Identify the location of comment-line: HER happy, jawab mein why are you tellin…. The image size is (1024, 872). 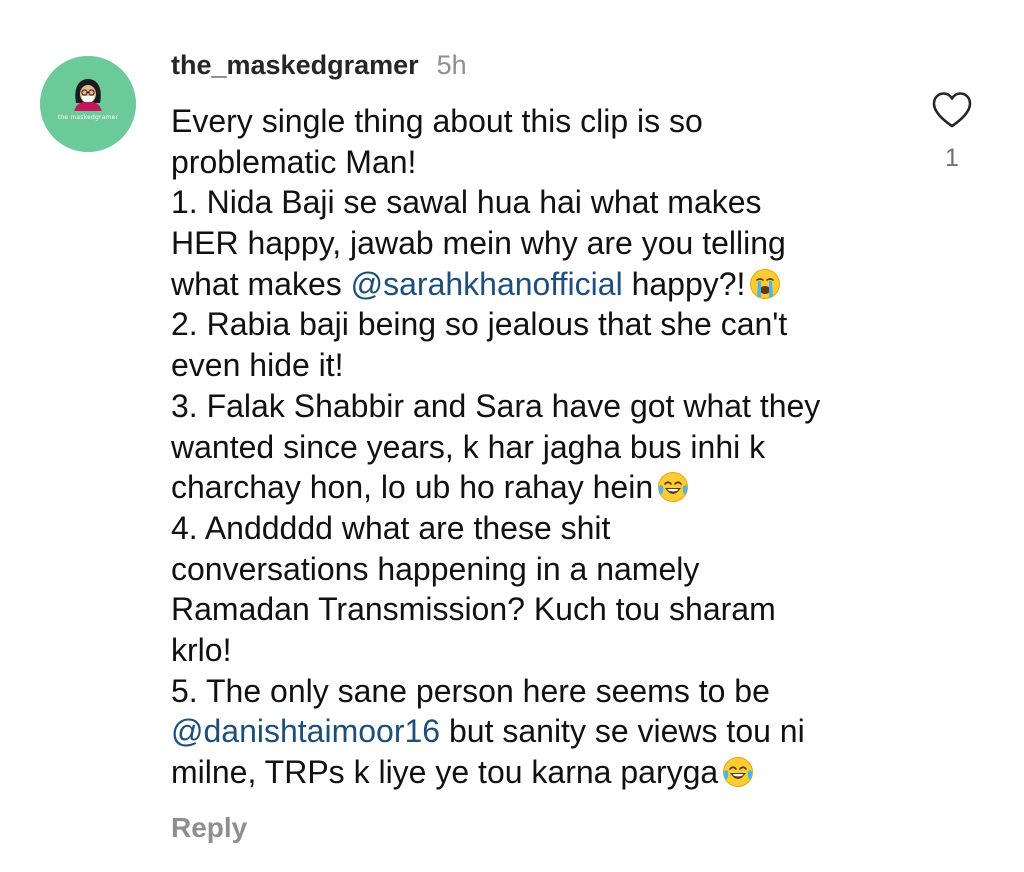
(531, 243).